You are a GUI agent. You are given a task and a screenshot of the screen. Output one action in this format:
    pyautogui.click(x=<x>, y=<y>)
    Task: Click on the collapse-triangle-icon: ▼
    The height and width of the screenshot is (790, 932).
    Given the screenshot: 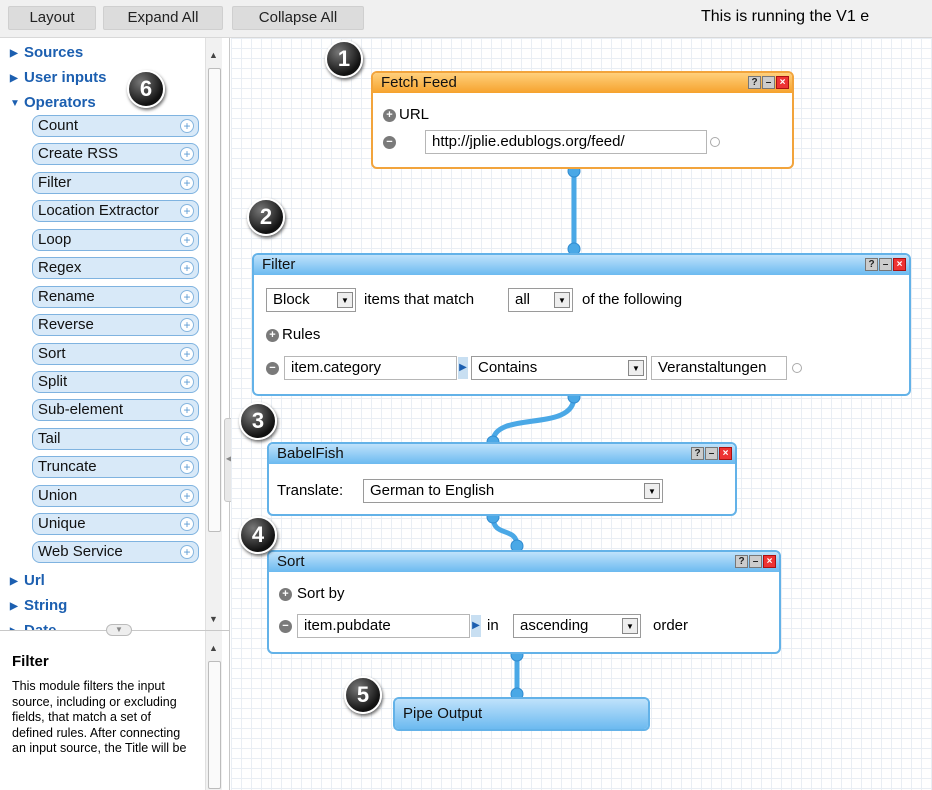 What is the action you would take?
    pyautogui.click(x=15, y=103)
    